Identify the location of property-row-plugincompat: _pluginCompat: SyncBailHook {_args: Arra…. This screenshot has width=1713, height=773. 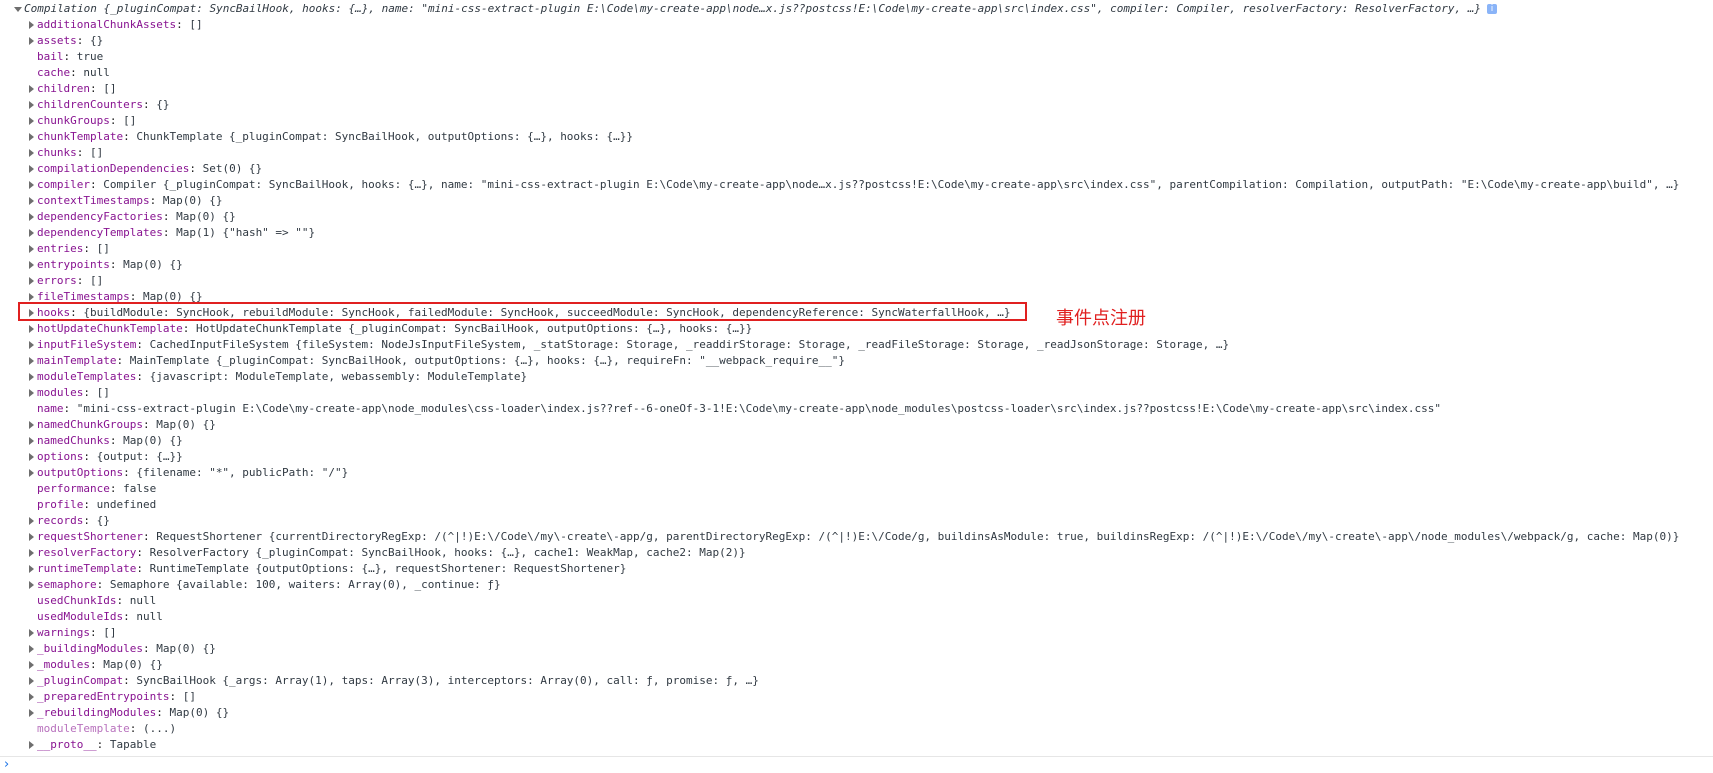
(379, 681).